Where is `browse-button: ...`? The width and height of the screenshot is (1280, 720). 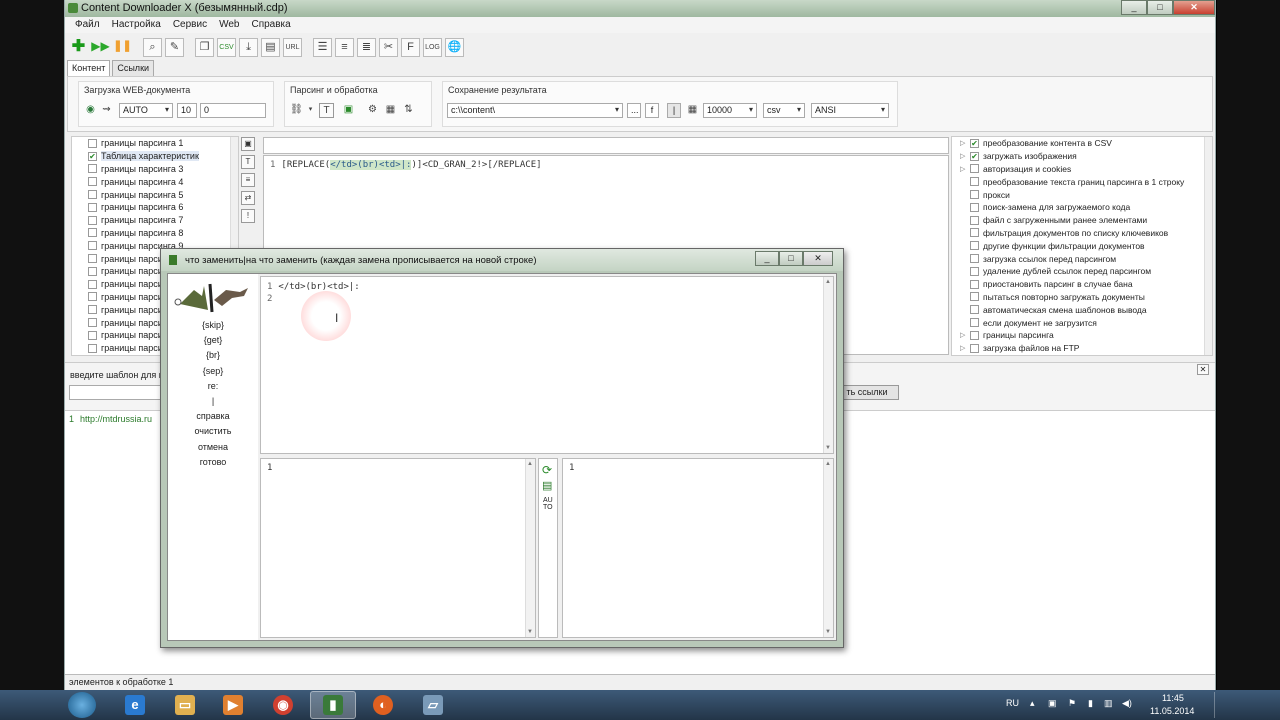
browse-button: ... is located at coordinates (634, 110).